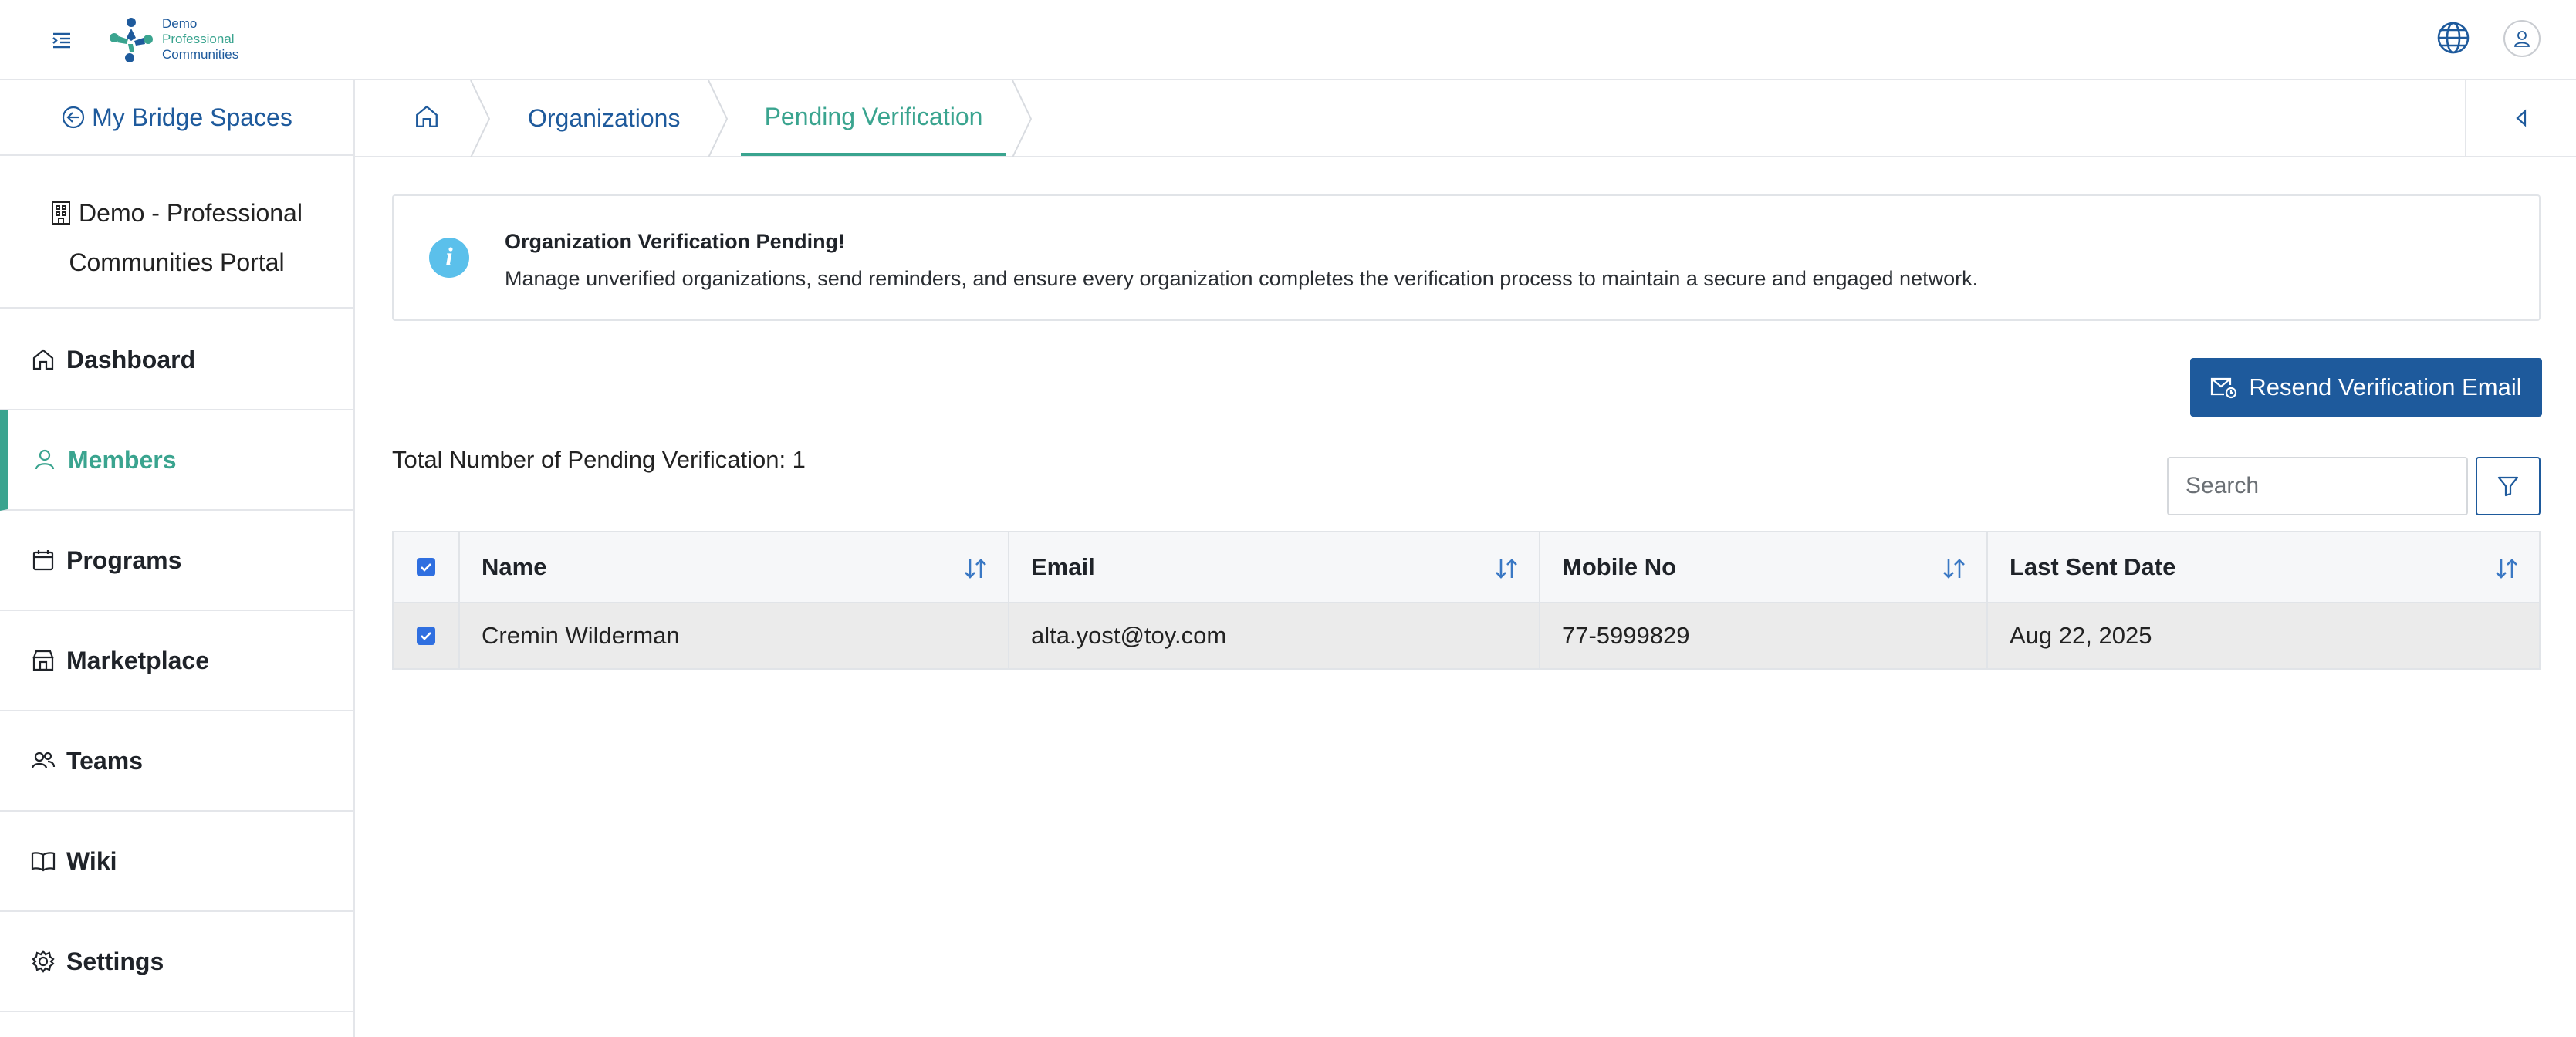 The width and height of the screenshot is (2576, 1037). I want to click on column-header-email: Email, so click(1274, 567).